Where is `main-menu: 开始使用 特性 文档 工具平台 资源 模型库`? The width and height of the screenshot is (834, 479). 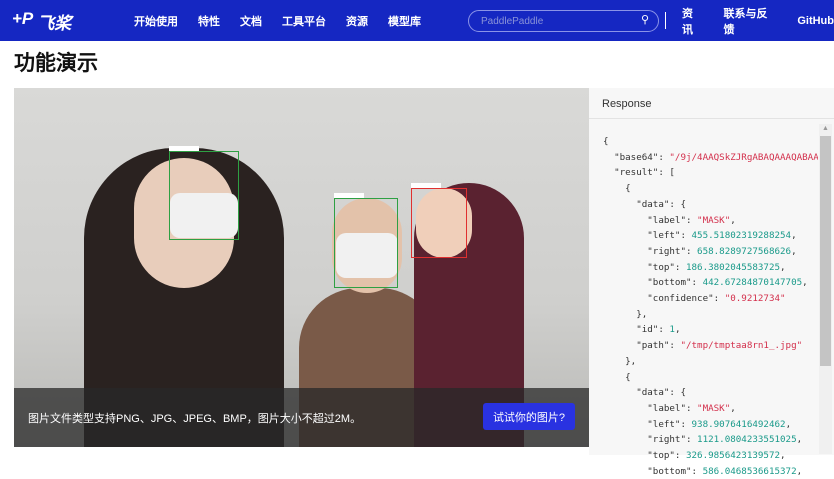
main-menu: 开始使用 特性 文档 工具平台 资源 模型库 is located at coordinates (277, 20).